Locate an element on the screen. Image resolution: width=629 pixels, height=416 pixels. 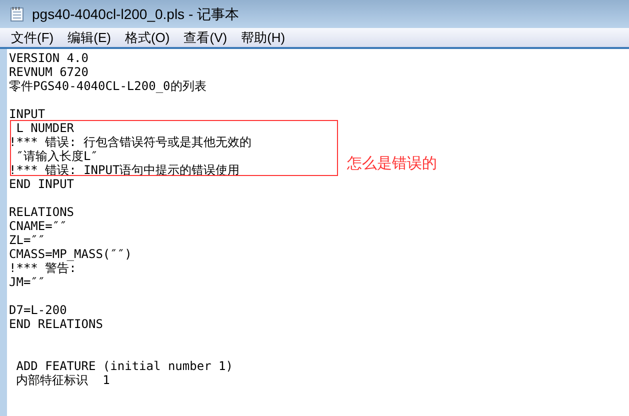
text-line: 内部特征标识 1 is located at coordinates (62, 380).